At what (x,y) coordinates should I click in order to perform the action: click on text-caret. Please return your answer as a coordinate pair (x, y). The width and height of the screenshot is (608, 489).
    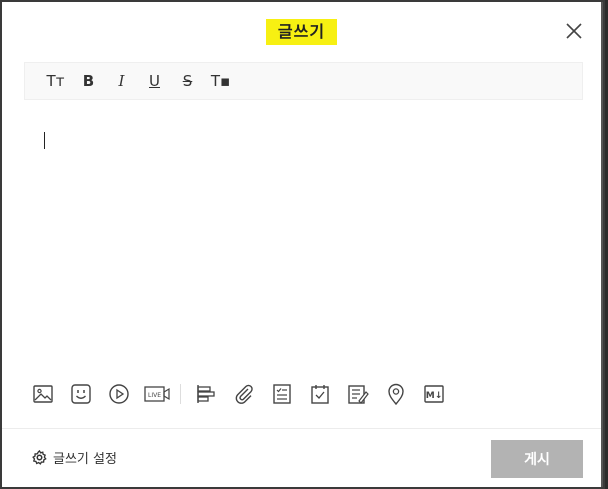
    Looking at the image, I should click on (44, 140).